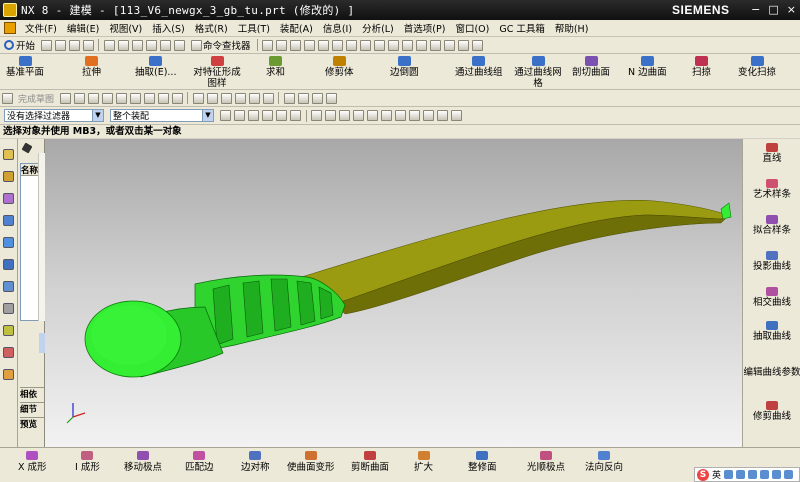 The height and width of the screenshot is (482, 800). Describe the element at coordinates (41, 253) in the screenshot. I see `navigator-scrollbar` at that location.